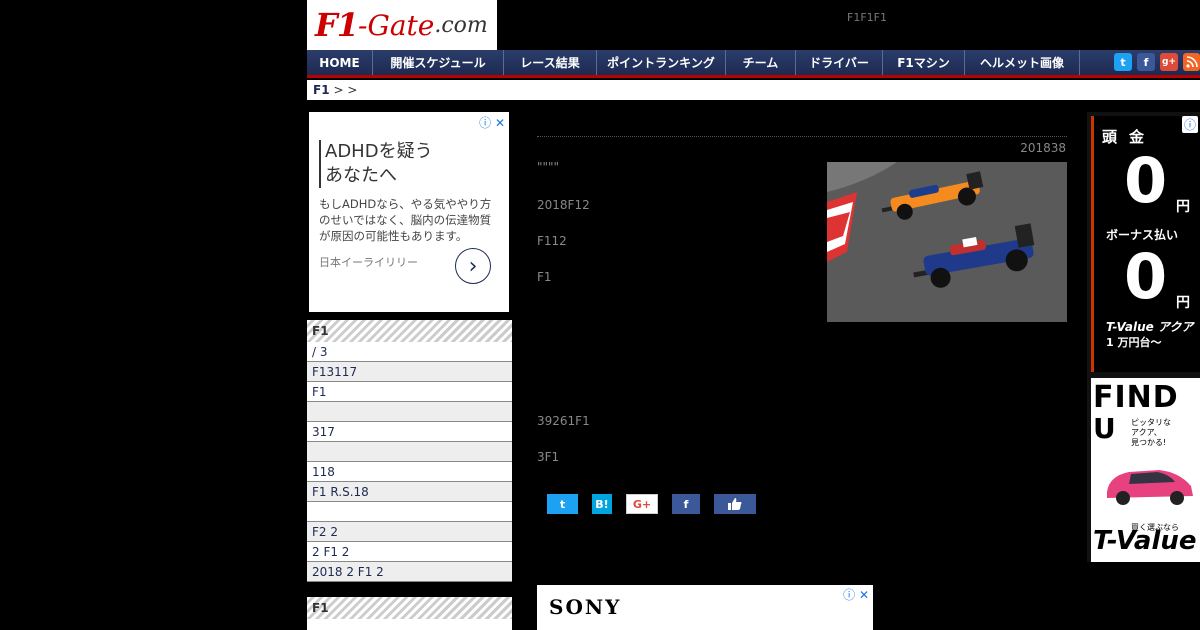 This screenshot has width=1200, height=630. I want to click on logo-gate: -Gate, so click(396, 25).